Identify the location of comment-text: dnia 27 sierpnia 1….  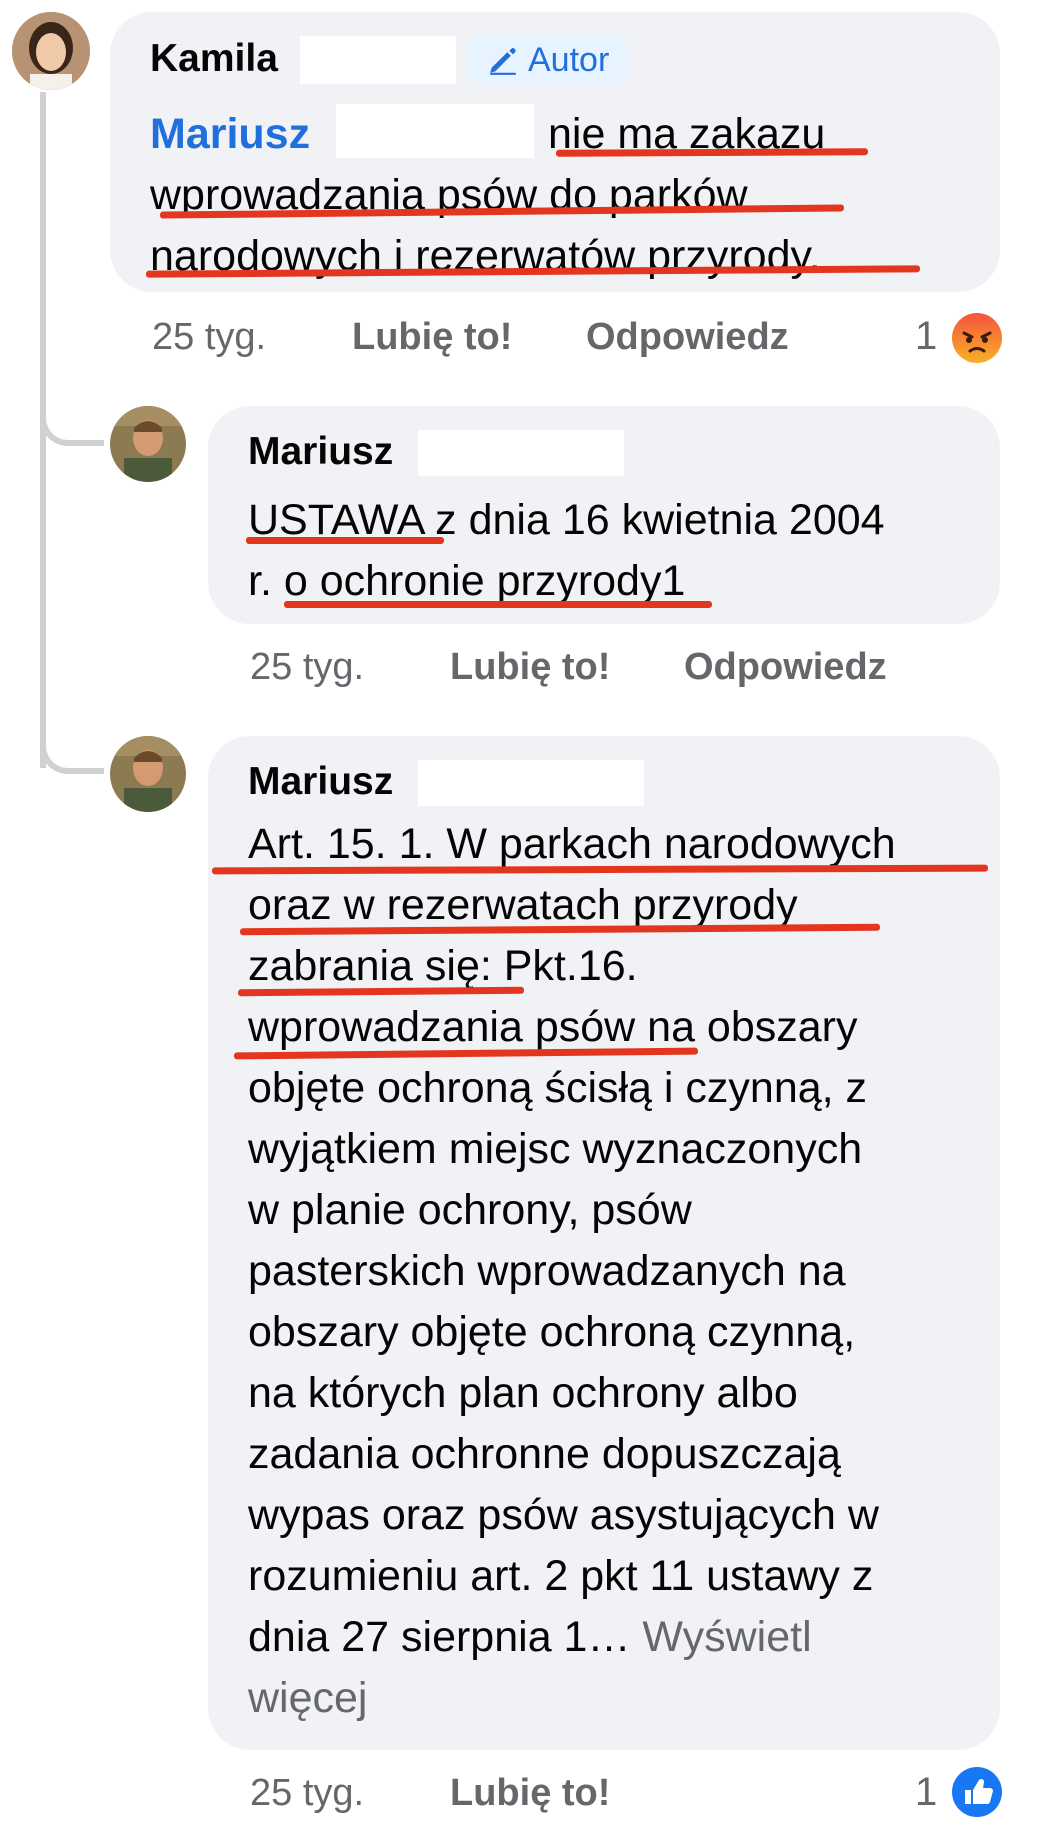
(439, 1637).